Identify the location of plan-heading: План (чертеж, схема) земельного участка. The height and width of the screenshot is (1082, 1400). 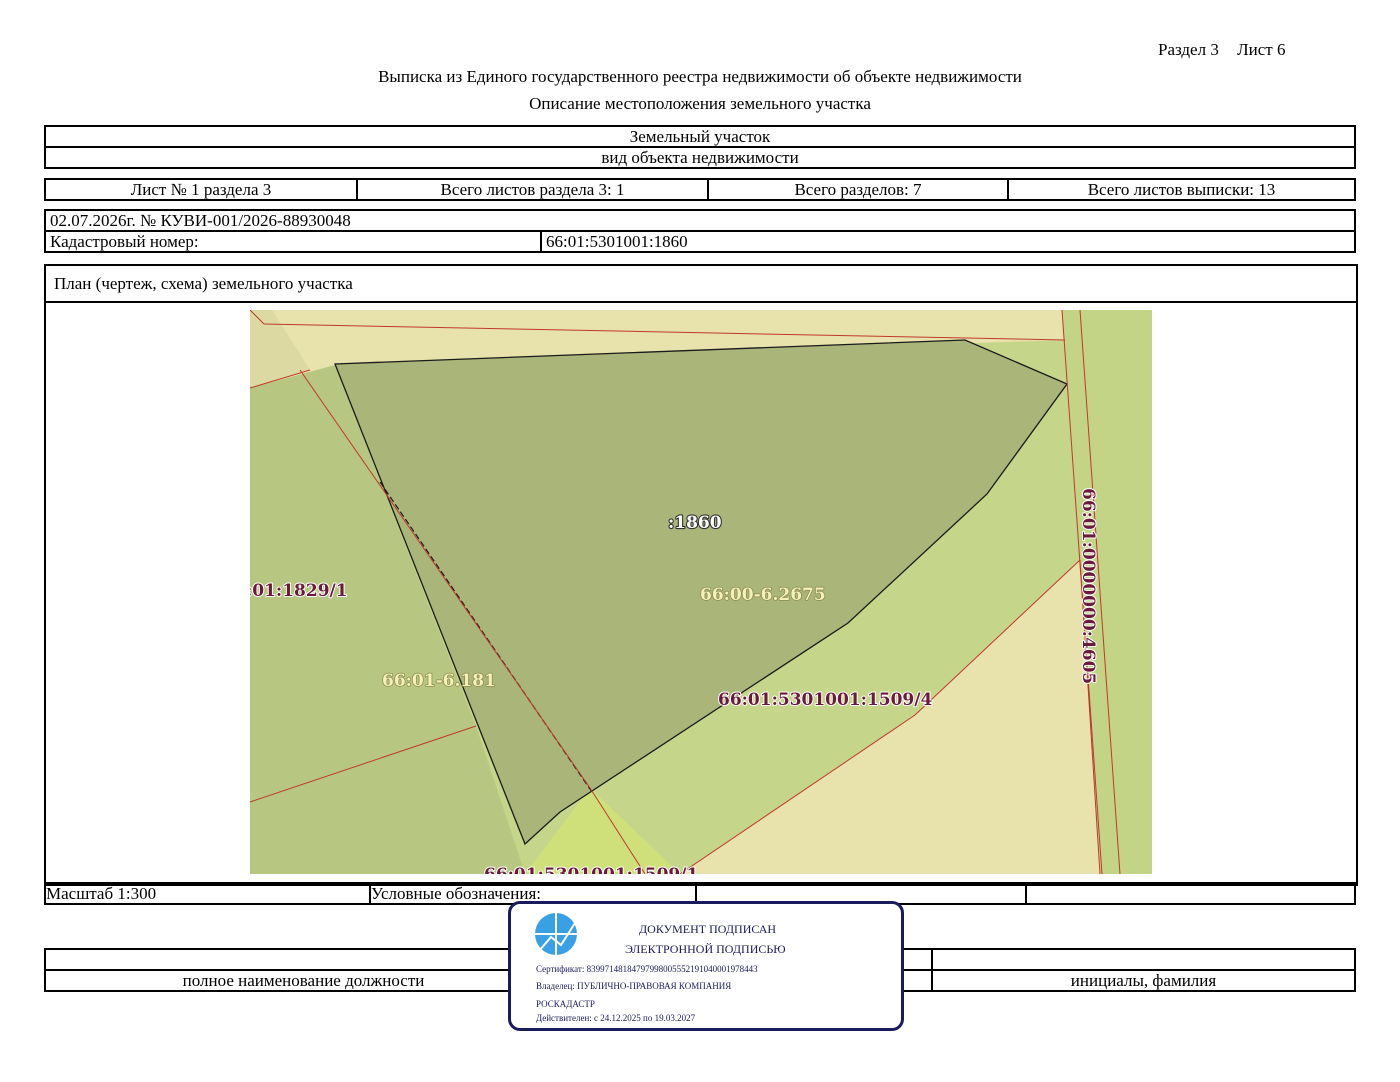
(203, 283).